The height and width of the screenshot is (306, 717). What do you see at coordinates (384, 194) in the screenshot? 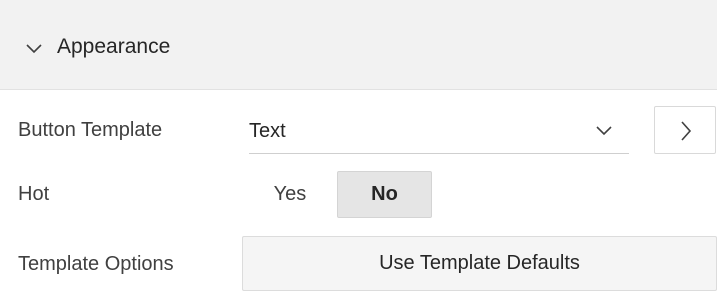
I see `hot-no-option: No` at bounding box center [384, 194].